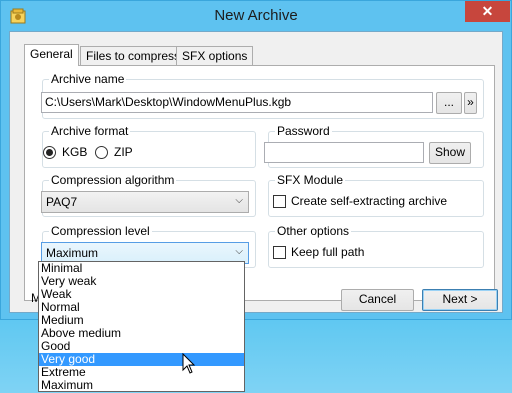 This screenshot has height=393, width=512. What do you see at coordinates (344, 152) in the screenshot?
I see `password-input` at bounding box center [344, 152].